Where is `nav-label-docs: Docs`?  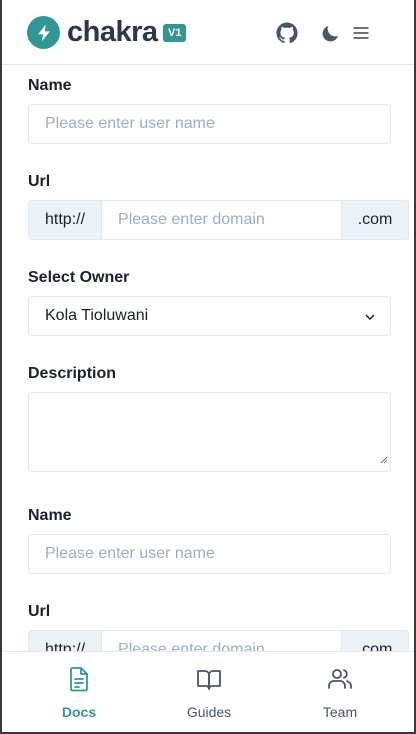 nav-label-docs: Docs is located at coordinates (79, 712).